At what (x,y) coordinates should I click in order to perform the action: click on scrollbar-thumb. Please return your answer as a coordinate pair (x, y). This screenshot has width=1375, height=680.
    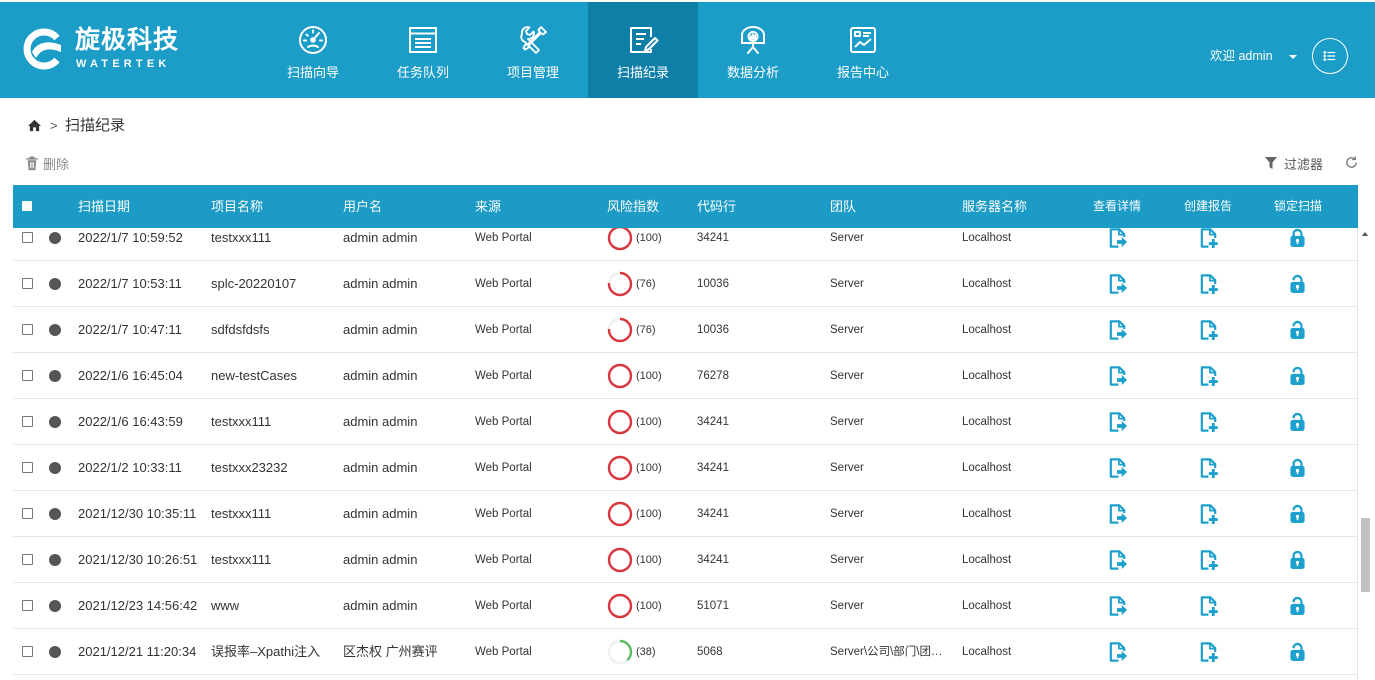
    Looking at the image, I should click on (1365, 555).